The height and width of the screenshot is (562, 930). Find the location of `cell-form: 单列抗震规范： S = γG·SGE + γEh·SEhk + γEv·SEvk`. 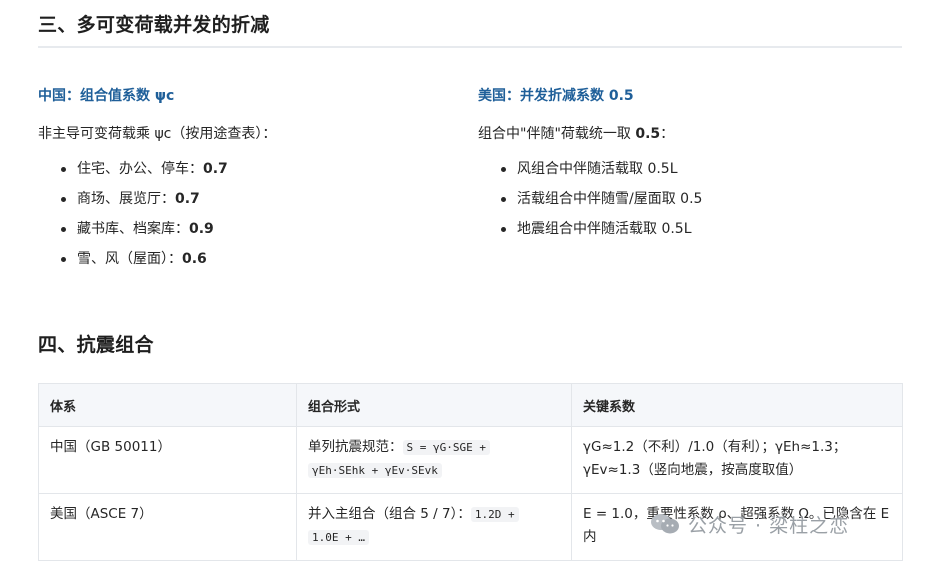

cell-form: 单列抗震规范： S = γG·SGE + γEh·SEhk + γEv·SEvk is located at coordinates (434, 460).